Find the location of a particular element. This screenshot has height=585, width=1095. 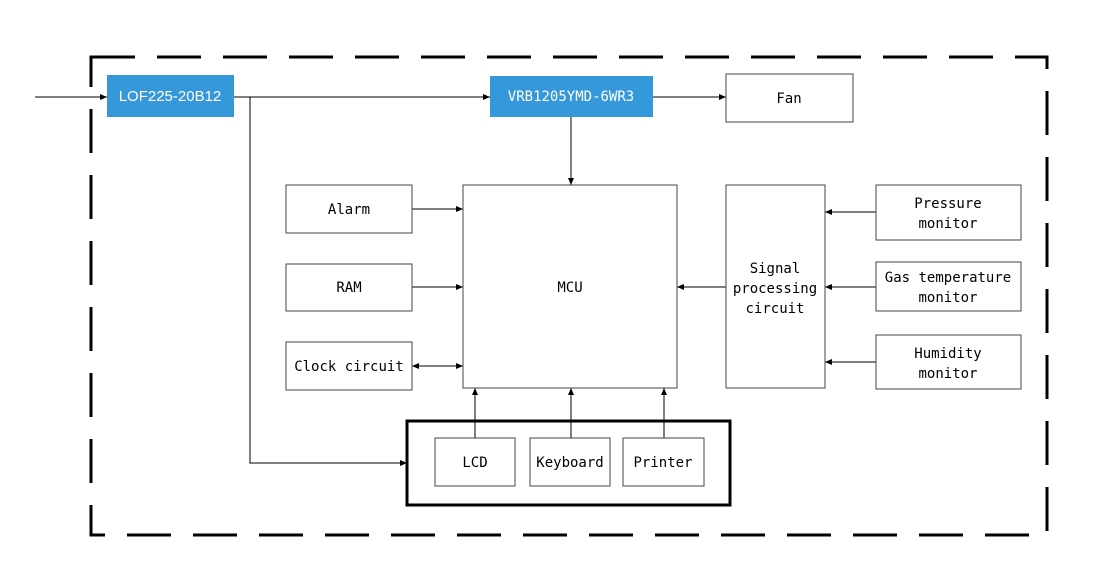

mcu-block: MCU is located at coordinates (570, 286).